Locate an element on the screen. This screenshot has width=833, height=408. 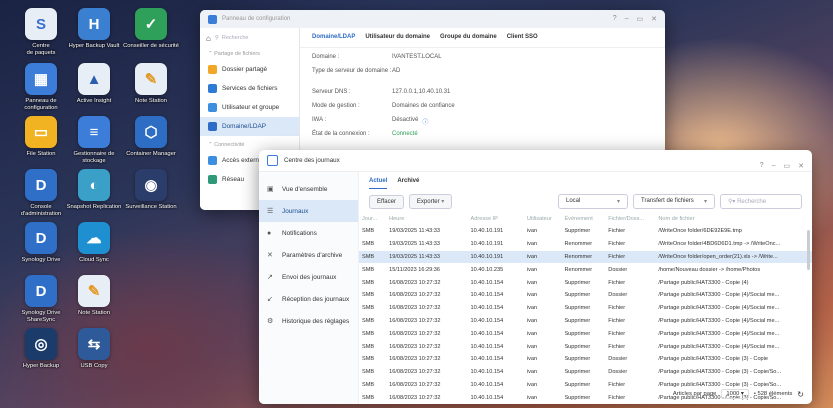
info-icon: ⓘ is located at coordinates (425, 124).